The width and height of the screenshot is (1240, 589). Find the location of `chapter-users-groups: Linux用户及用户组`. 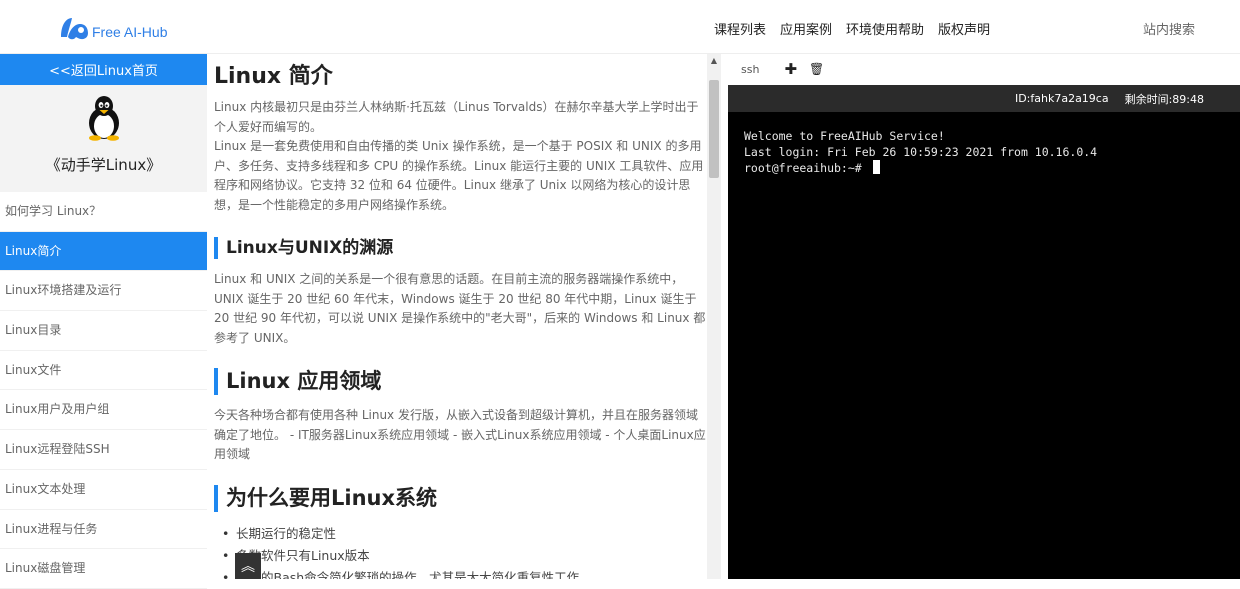

chapter-users-groups: Linux用户及用户组 is located at coordinates (103, 410).